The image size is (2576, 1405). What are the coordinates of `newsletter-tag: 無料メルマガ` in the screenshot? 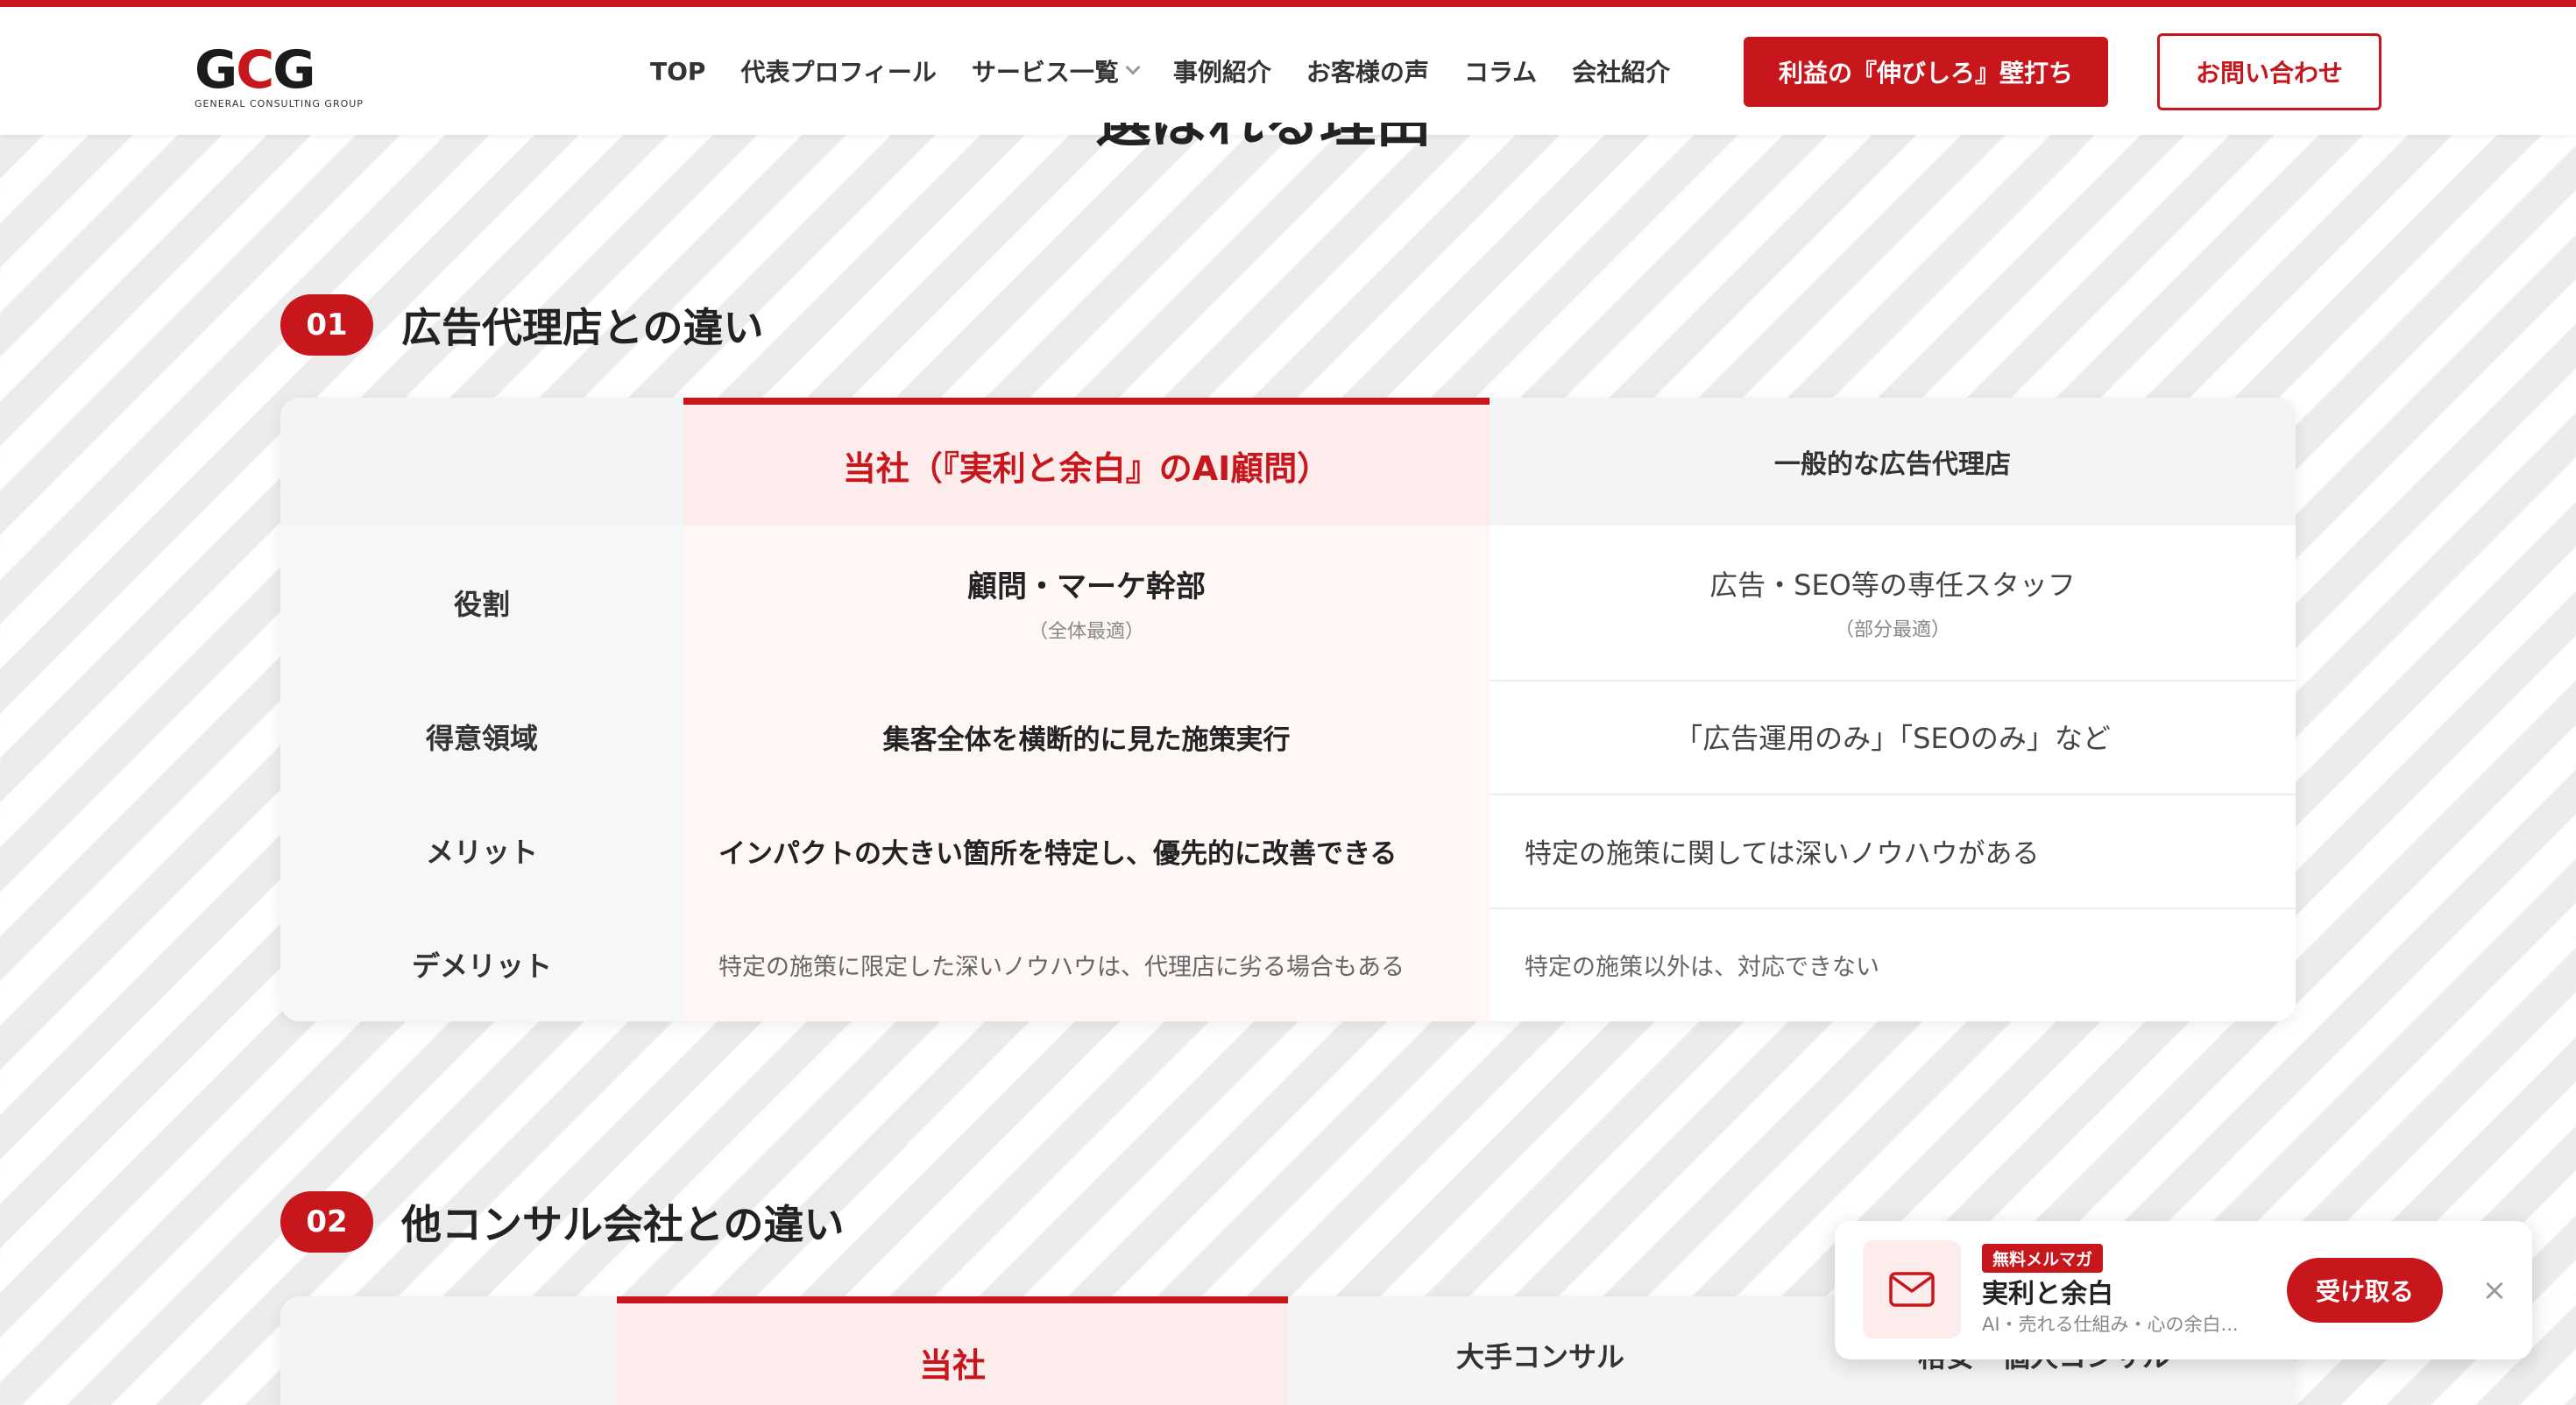 It's located at (2043, 1258).